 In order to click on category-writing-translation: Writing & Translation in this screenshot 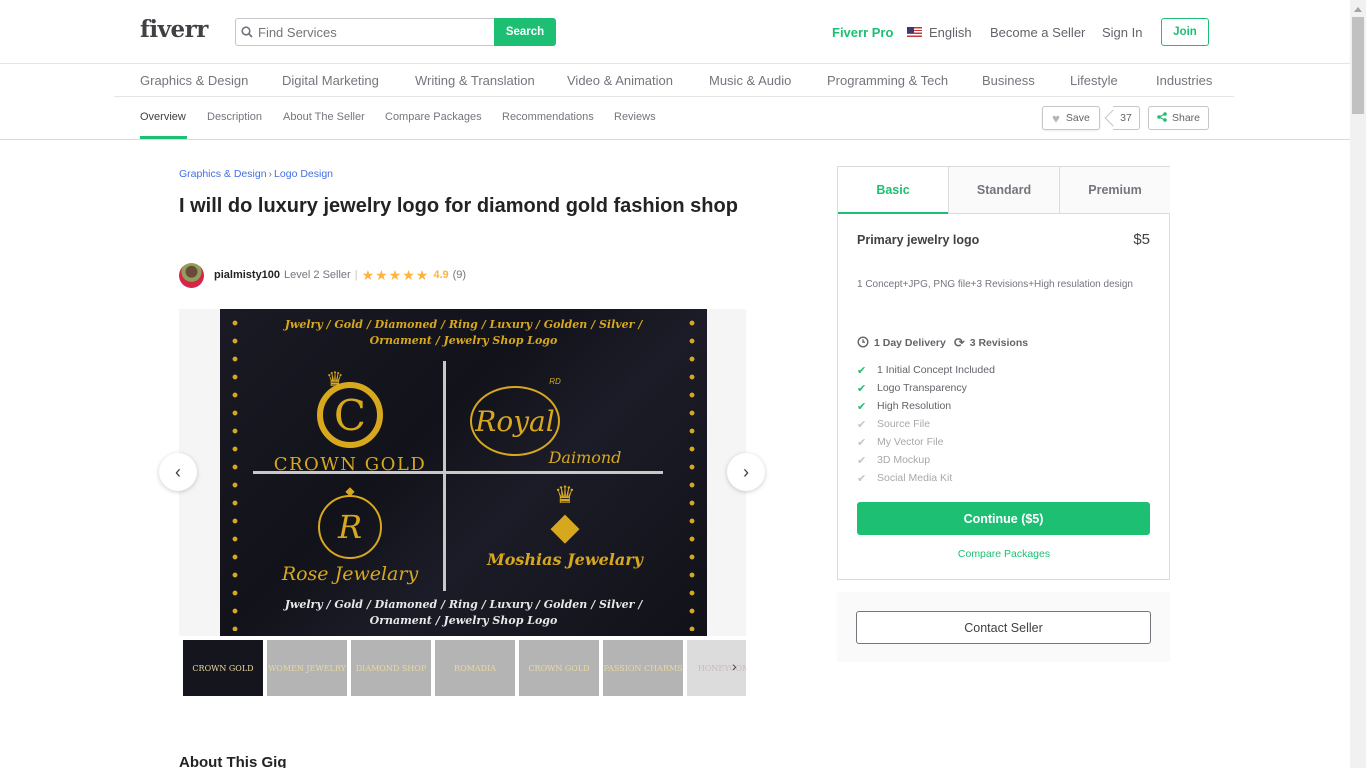, I will do `click(475, 80)`.